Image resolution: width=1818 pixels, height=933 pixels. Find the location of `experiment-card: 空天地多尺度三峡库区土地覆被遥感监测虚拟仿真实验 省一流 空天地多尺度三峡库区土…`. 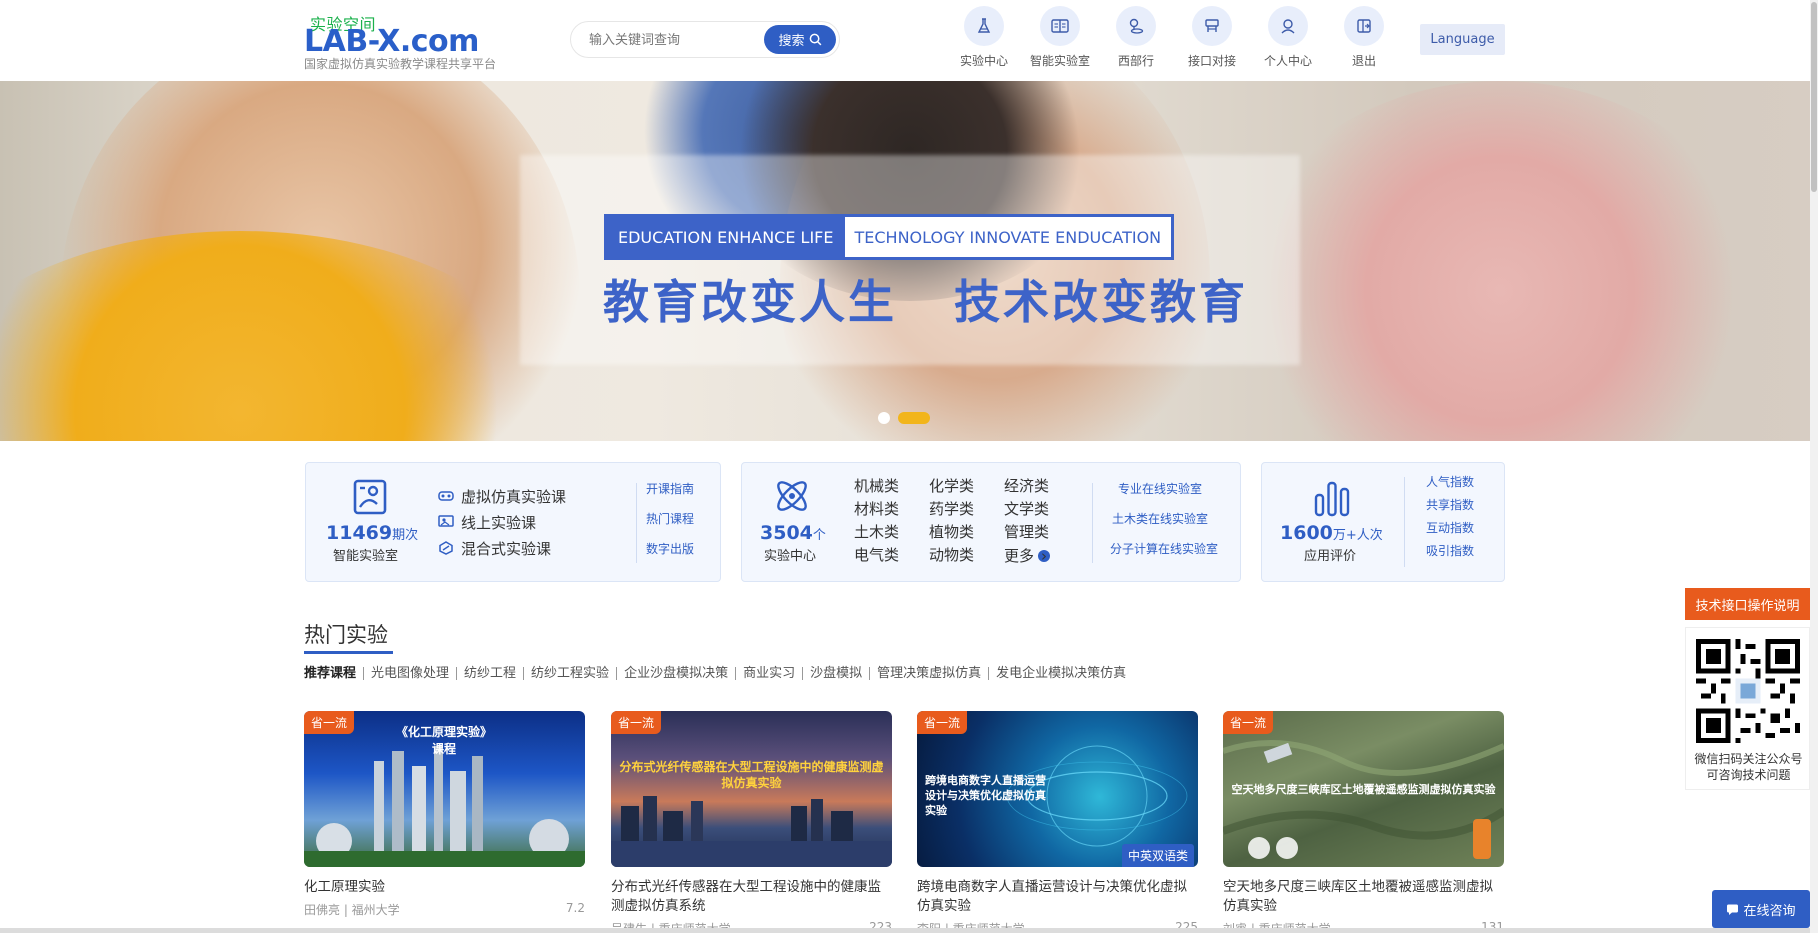

experiment-card: 空天地多尺度三峡库区土地覆被遥感监测虚拟仿真实验 省一流 空天地多尺度三峡库区土… is located at coordinates (1363, 822).